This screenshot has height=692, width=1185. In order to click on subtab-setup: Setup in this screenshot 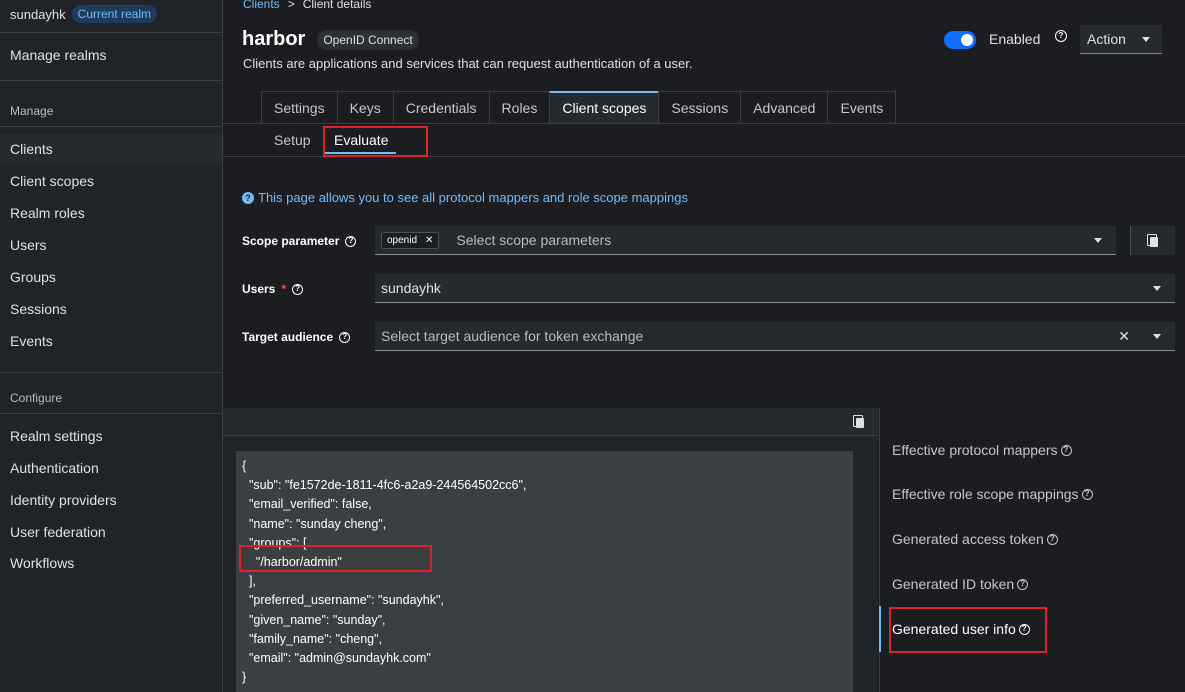, I will do `click(292, 140)`.